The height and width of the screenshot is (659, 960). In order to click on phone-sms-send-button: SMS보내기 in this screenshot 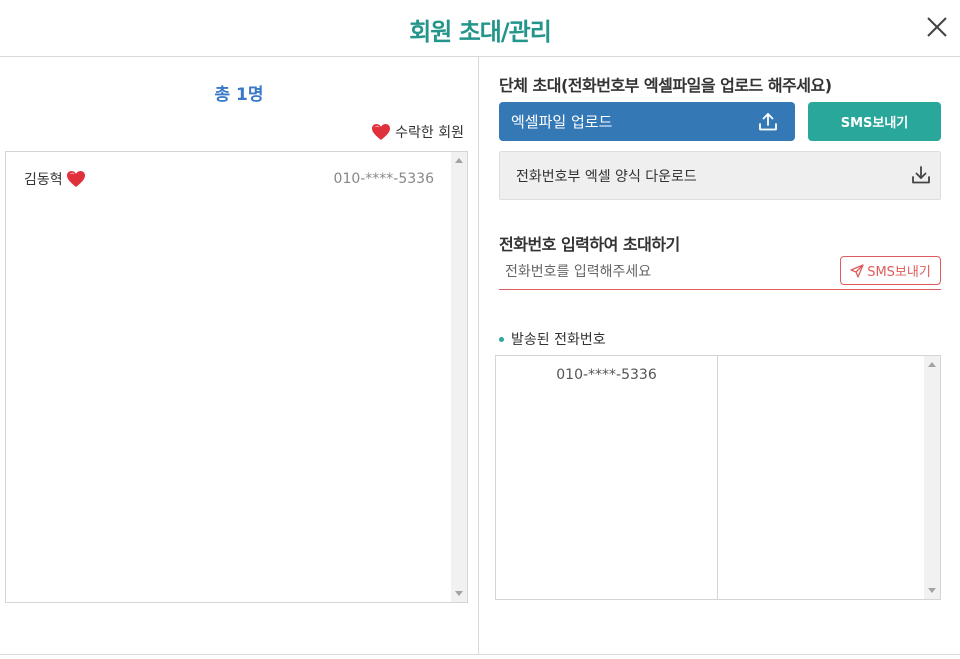, I will do `click(890, 270)`.